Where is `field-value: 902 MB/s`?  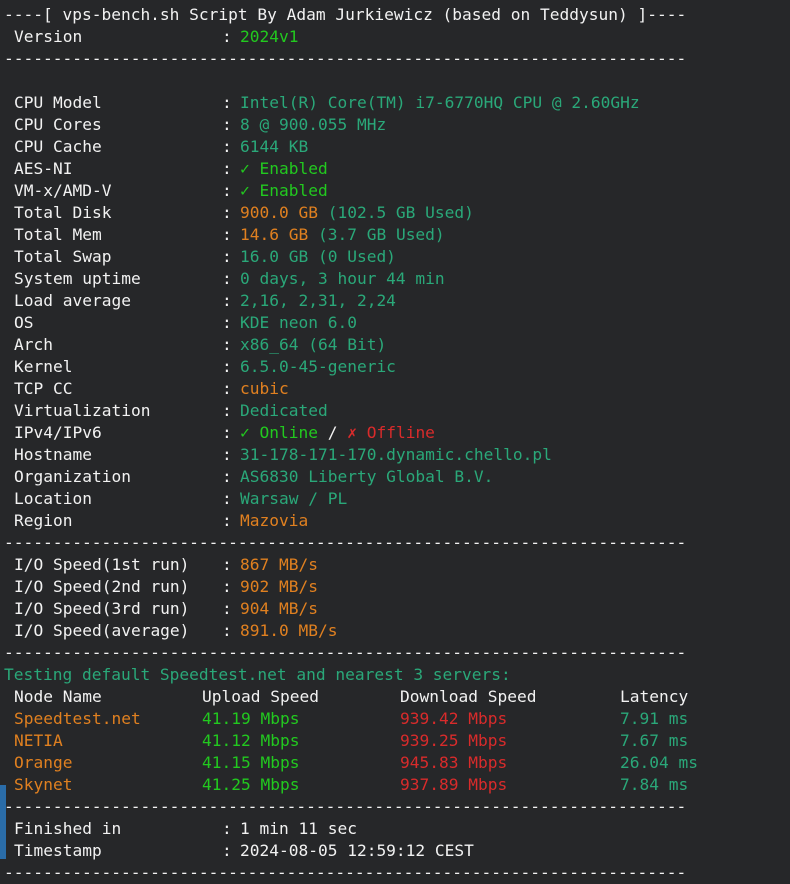
field-value: 902 MB/s is located at coordinates (515, 587).